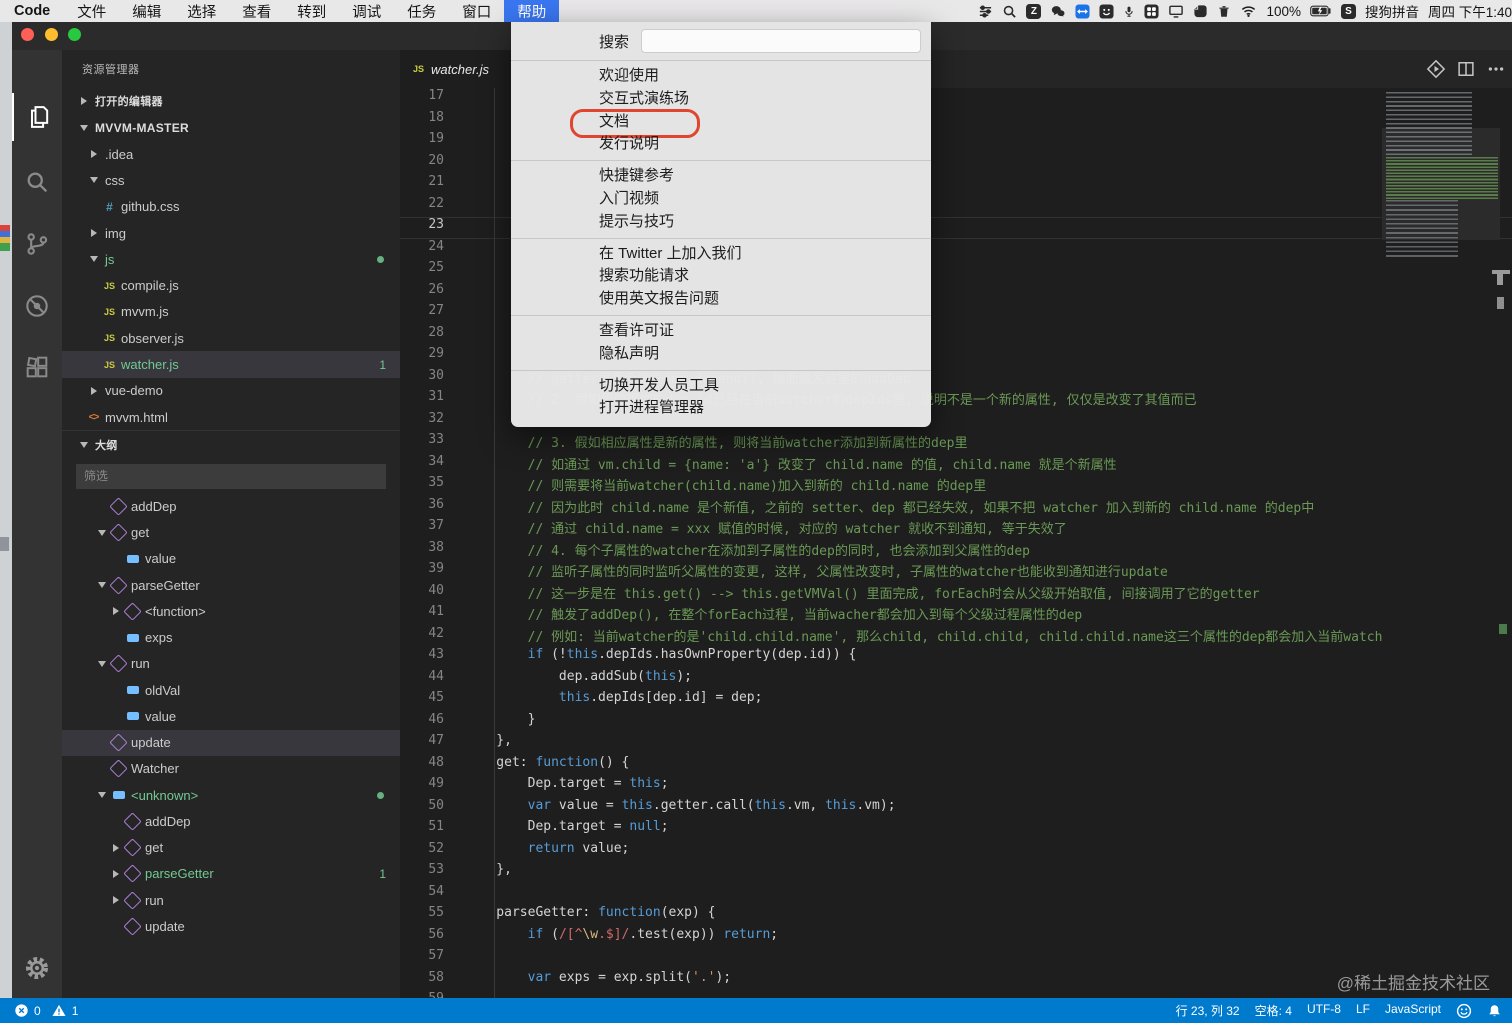  Describe the element at coordinates (32, 11) in the screenshot. I see `app-menu-code: Code` at that location.